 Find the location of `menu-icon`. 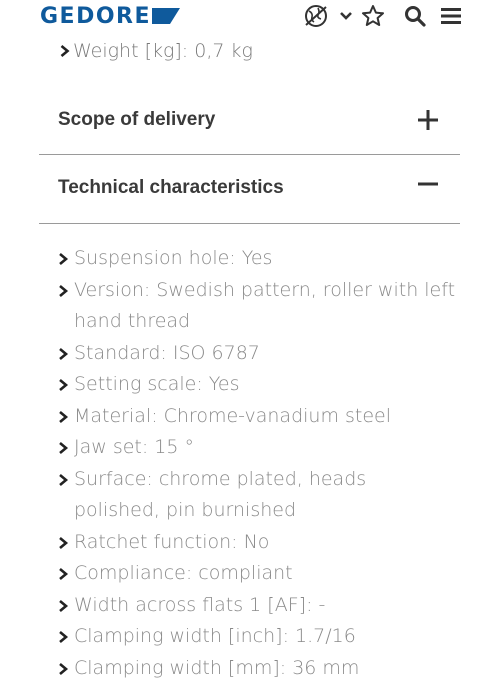

menu-icon is located at coordinates (451, 16).